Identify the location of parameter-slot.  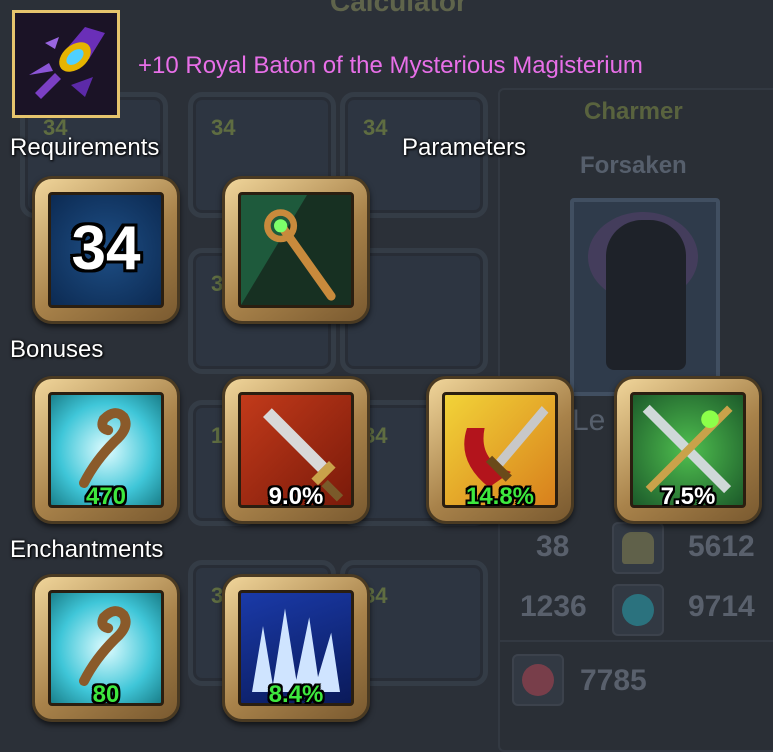
(296, 250).